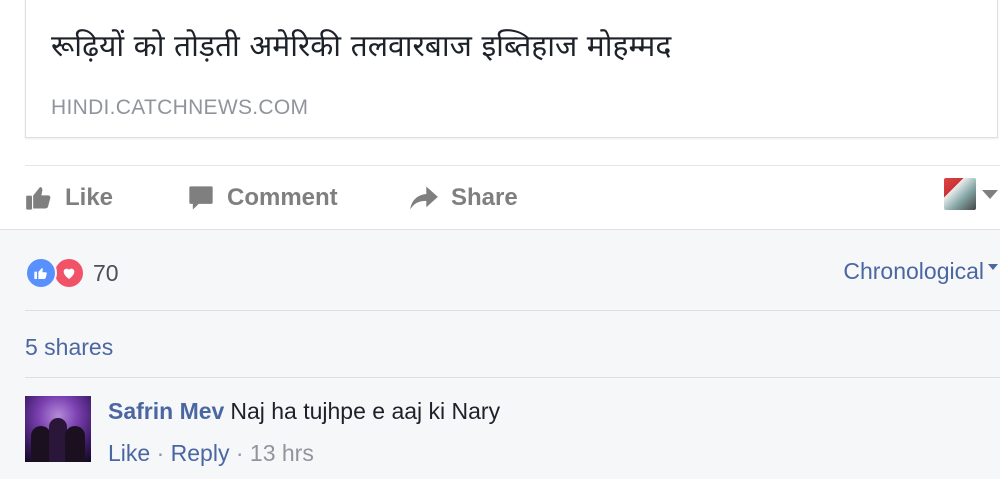 Image resolution: width=1000 pixels, height=479 pixels. What do you see at coordinates (89, 197) in the screenshot?
I see `like-button-label: Like` at bounding box center [89, 197].